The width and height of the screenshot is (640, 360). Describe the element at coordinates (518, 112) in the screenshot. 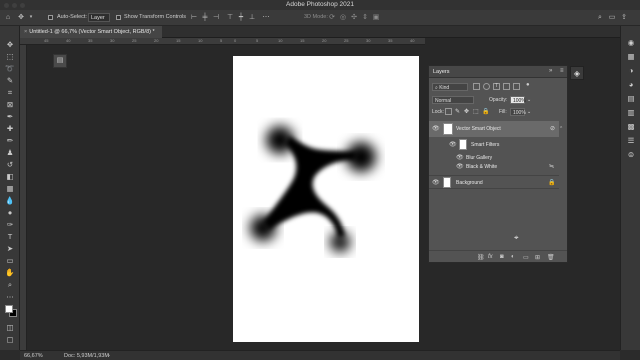

I see `fill-field: 100%` at that location.